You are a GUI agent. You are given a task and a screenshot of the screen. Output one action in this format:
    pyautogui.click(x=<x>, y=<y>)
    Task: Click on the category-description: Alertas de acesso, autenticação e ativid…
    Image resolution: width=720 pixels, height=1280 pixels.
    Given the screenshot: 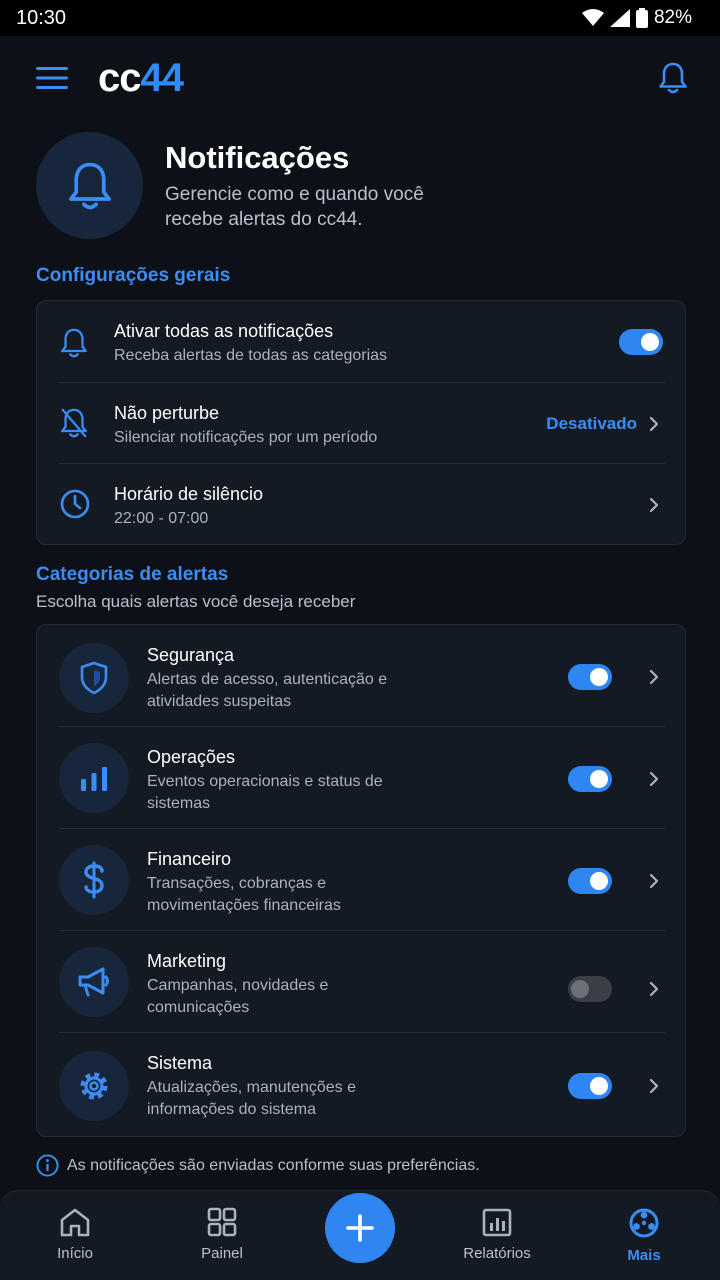 What is the action you would take?
    pyautogui.click(x=267, y=690)
    